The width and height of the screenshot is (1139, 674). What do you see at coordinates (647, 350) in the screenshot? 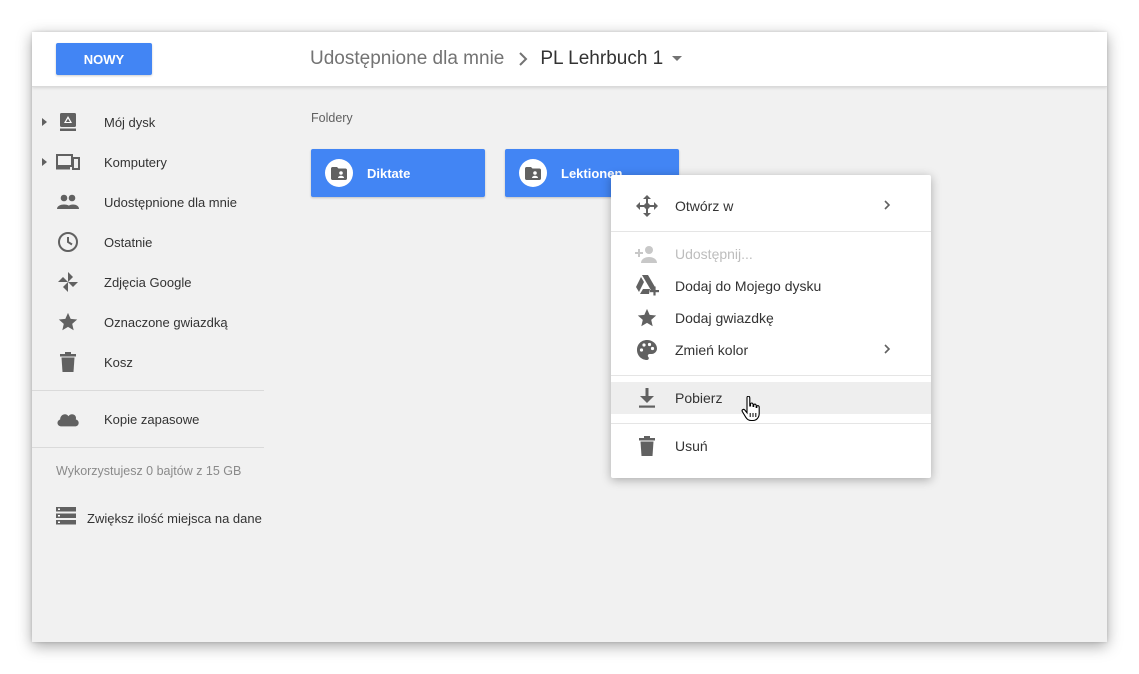
I see `palette-icon` at bounding box center [647, 350].